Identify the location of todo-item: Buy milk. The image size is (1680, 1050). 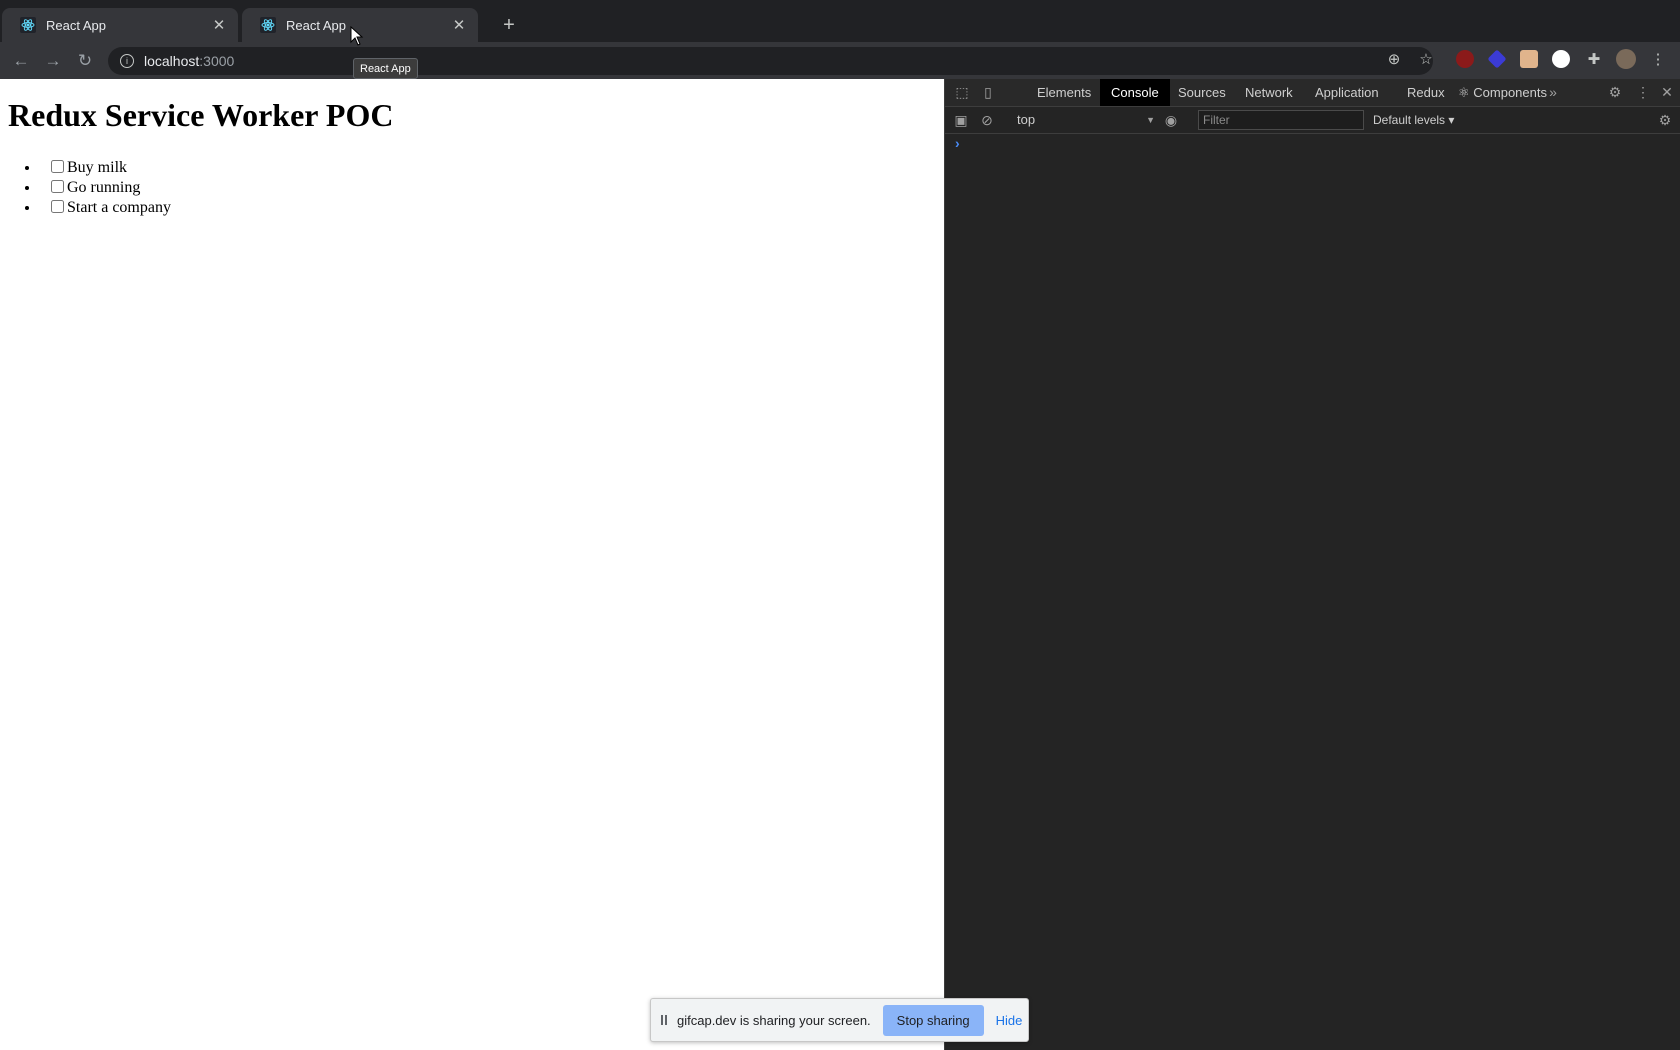
(105, 168).